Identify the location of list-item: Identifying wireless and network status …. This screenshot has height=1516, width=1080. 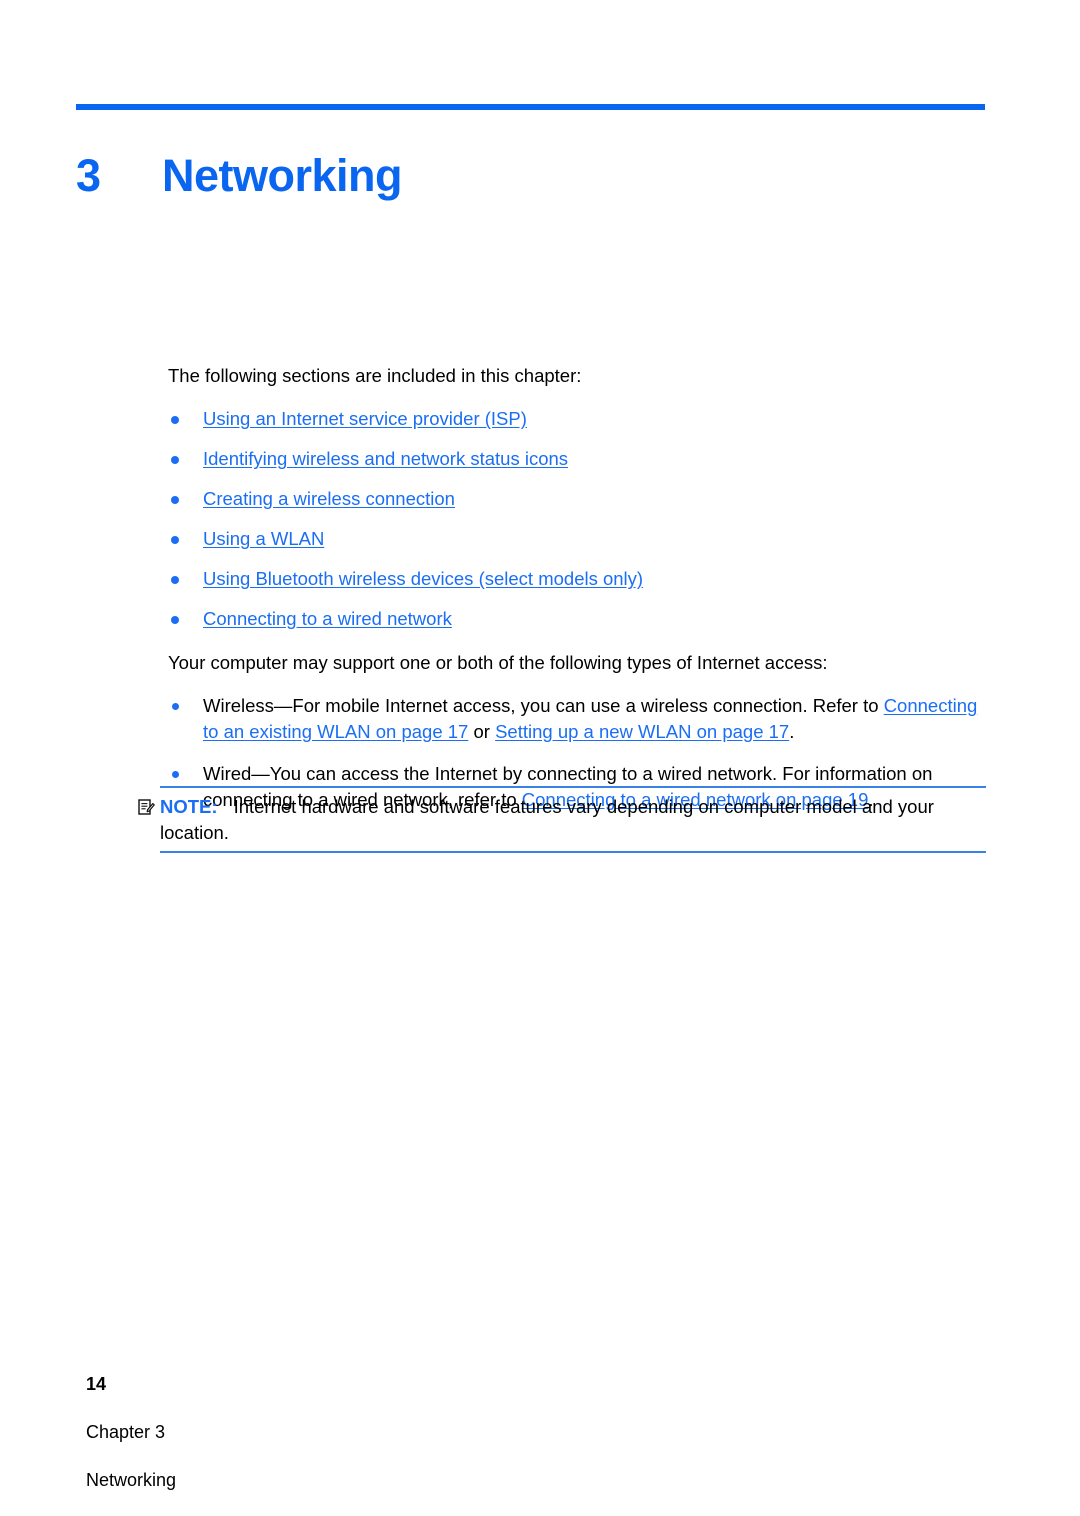
(577, 459).